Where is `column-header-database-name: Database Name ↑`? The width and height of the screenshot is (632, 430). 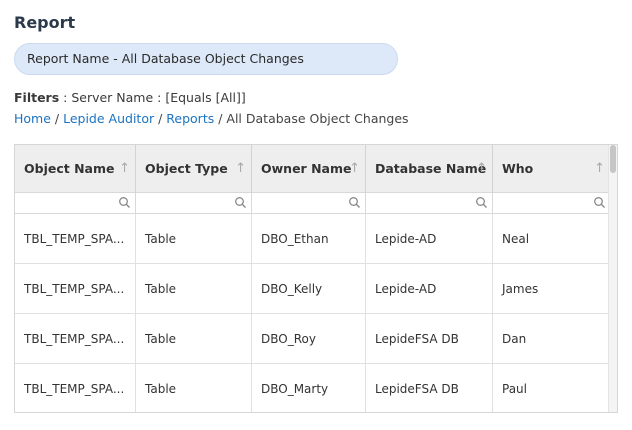 column-header-database-name: Database Name ↑ is located at coordinates (429, 169).